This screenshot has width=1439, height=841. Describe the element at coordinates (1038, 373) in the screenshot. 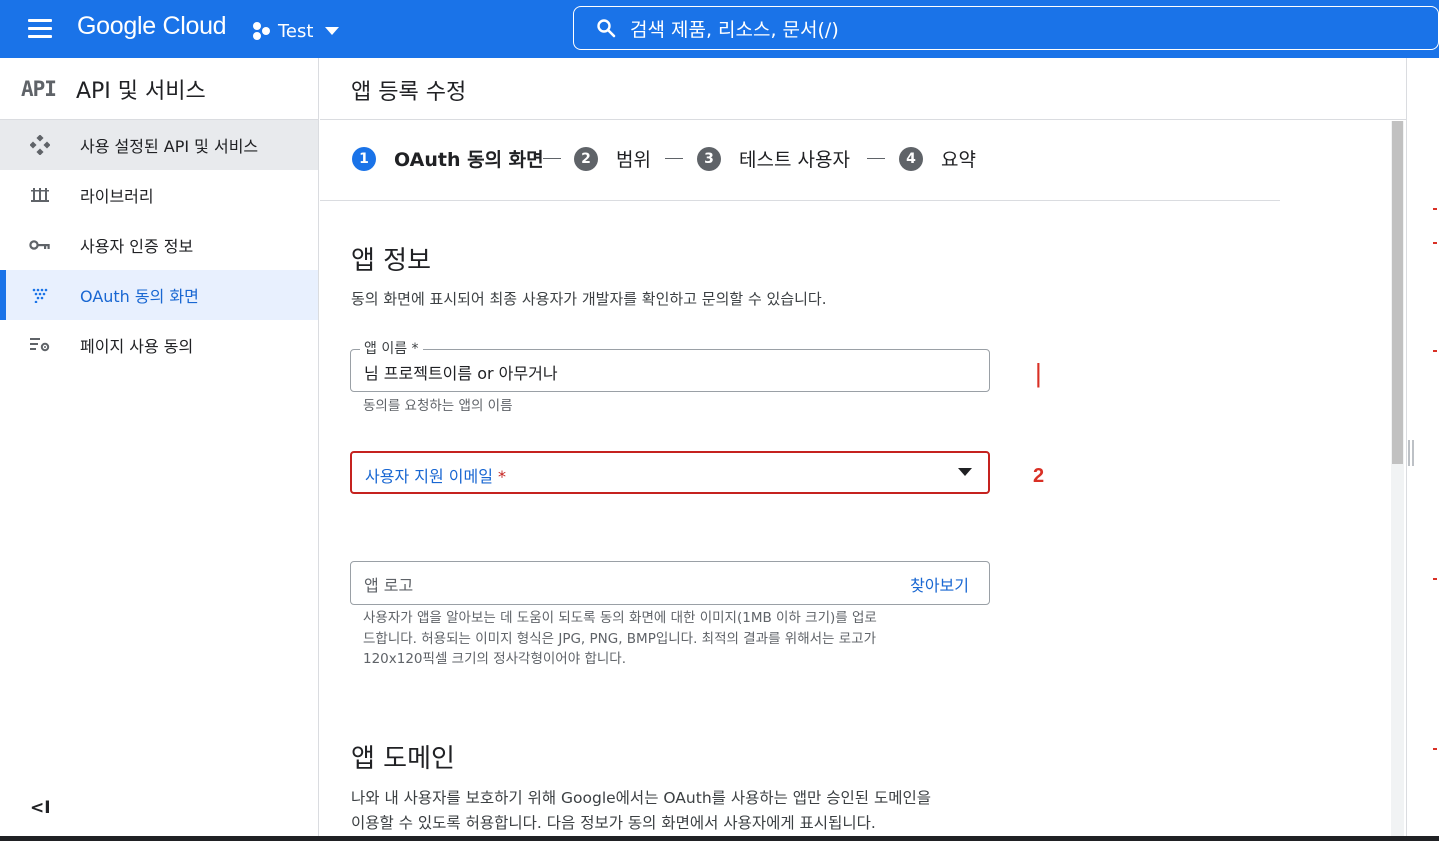

I see `annotation-mark-1: |` at that location.